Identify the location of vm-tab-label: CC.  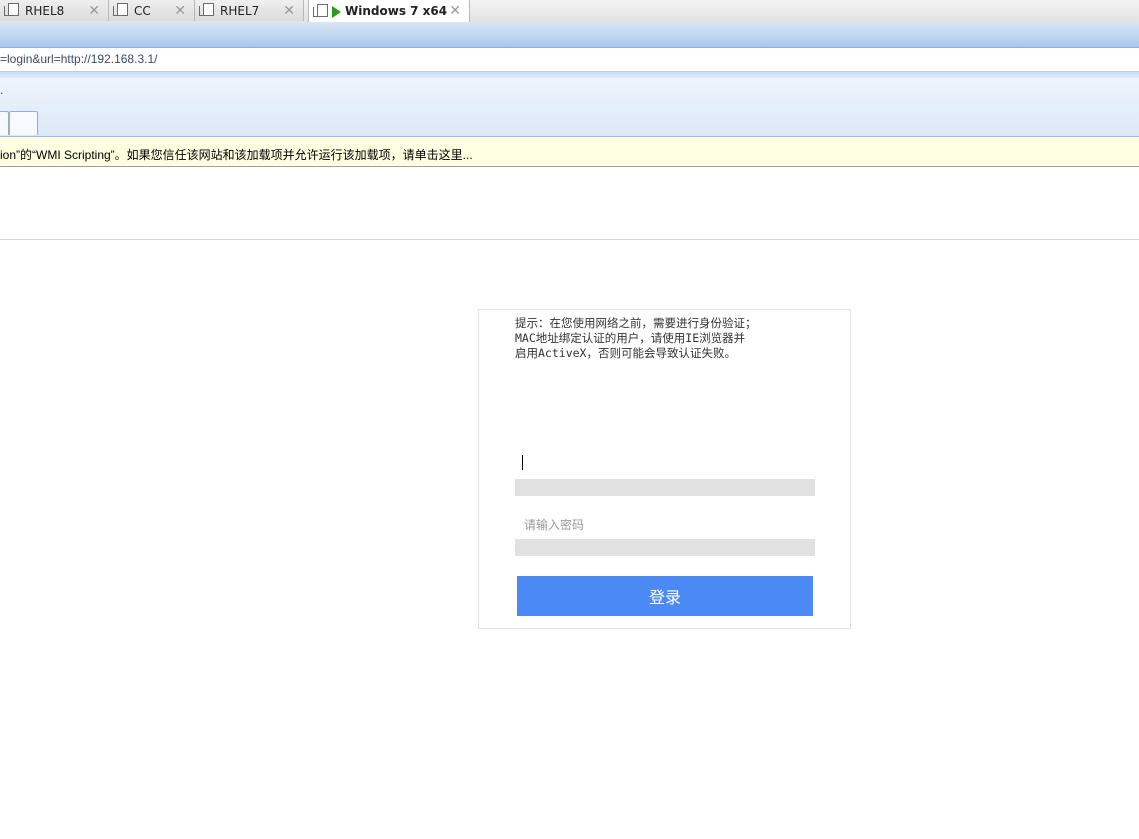
(142, 10).